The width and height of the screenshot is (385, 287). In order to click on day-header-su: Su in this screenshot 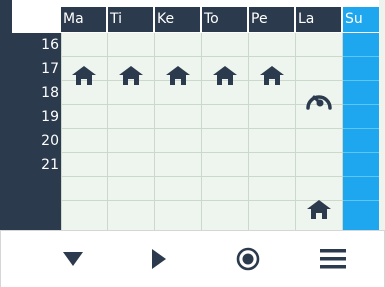, I will do `click(361, 19)`.